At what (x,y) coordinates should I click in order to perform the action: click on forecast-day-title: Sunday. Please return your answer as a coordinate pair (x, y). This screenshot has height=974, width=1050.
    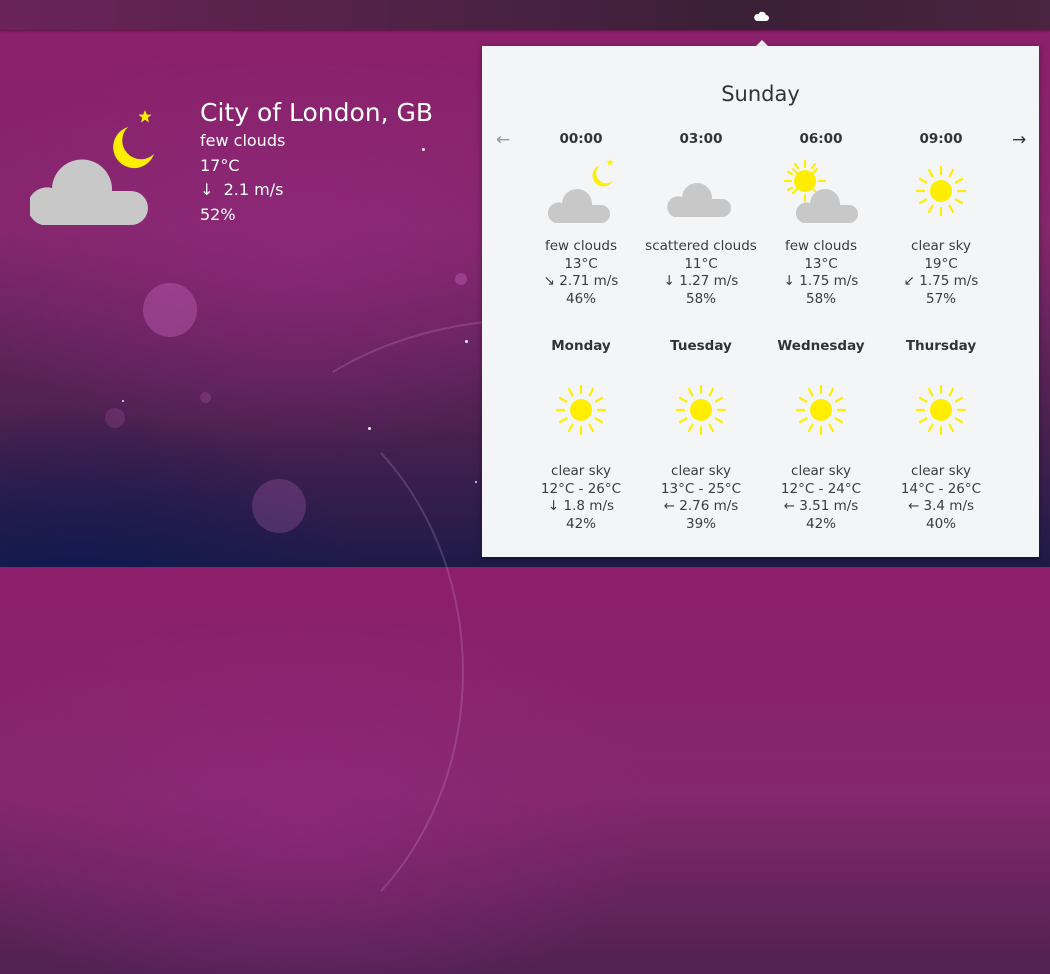
    Looking at the image, I should click on (760, 94).